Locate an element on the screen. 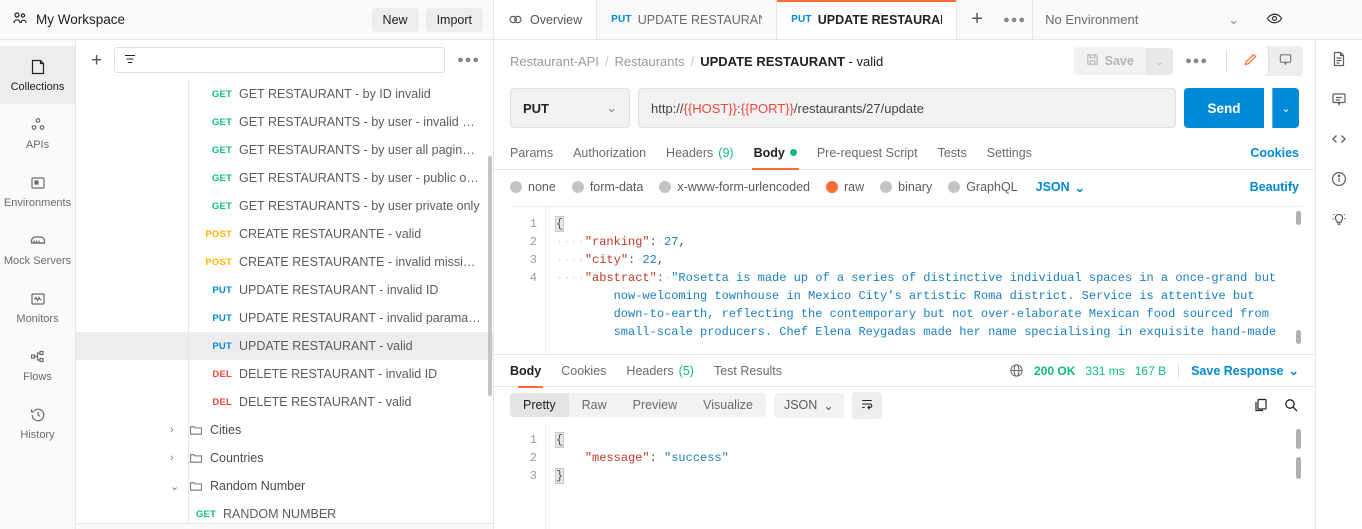  tab-request-1: PUT UPDATE RESTAURANT - i is located at coordinates (687, 19).